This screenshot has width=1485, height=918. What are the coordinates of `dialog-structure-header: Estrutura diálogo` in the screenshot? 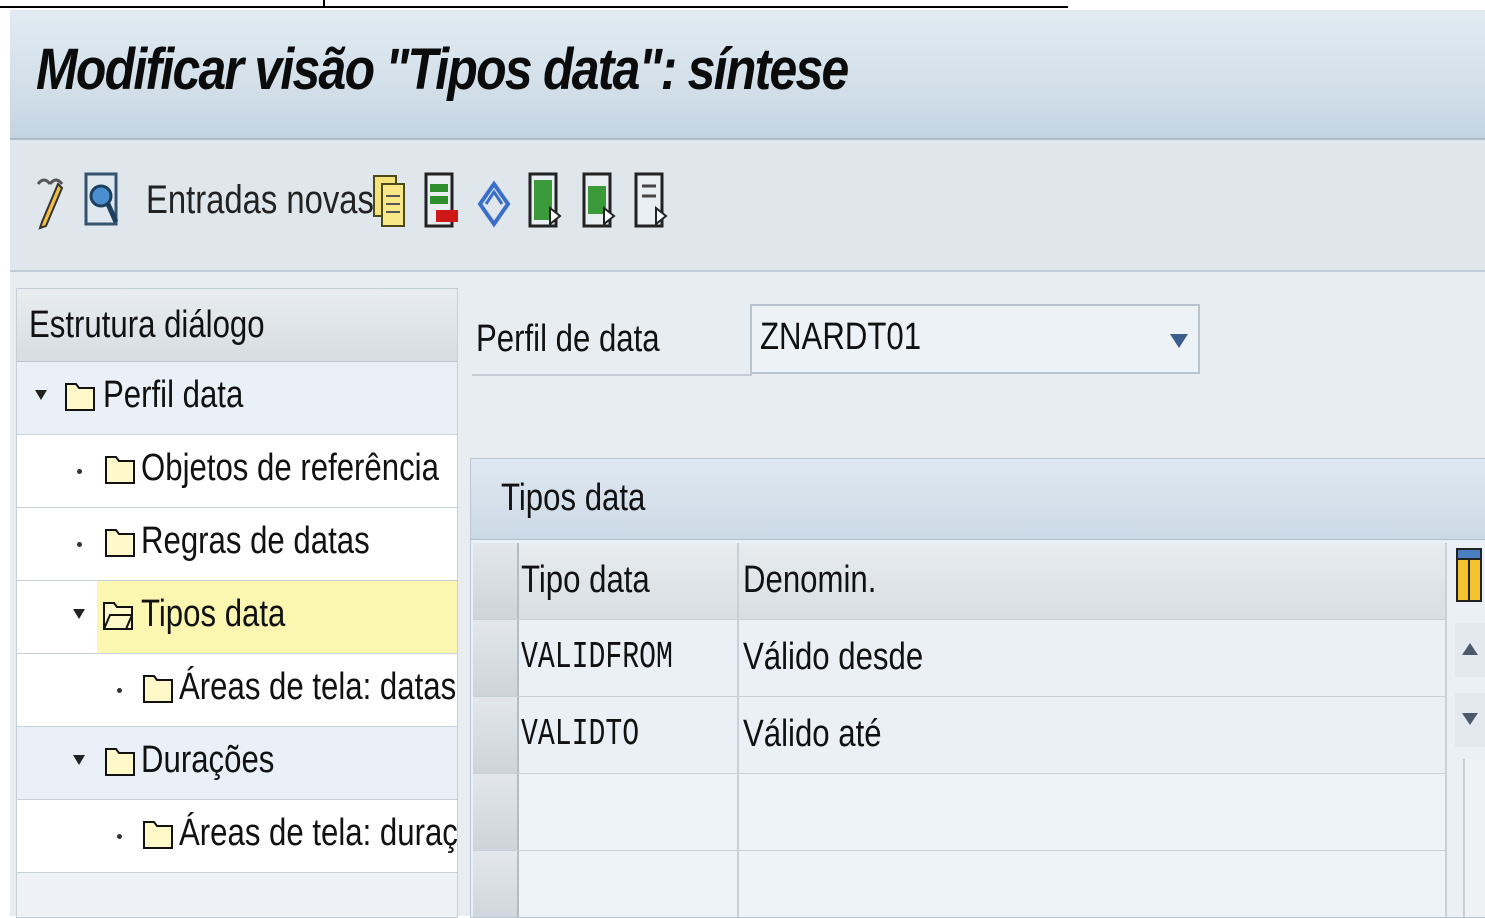 It's located at (237, 325).